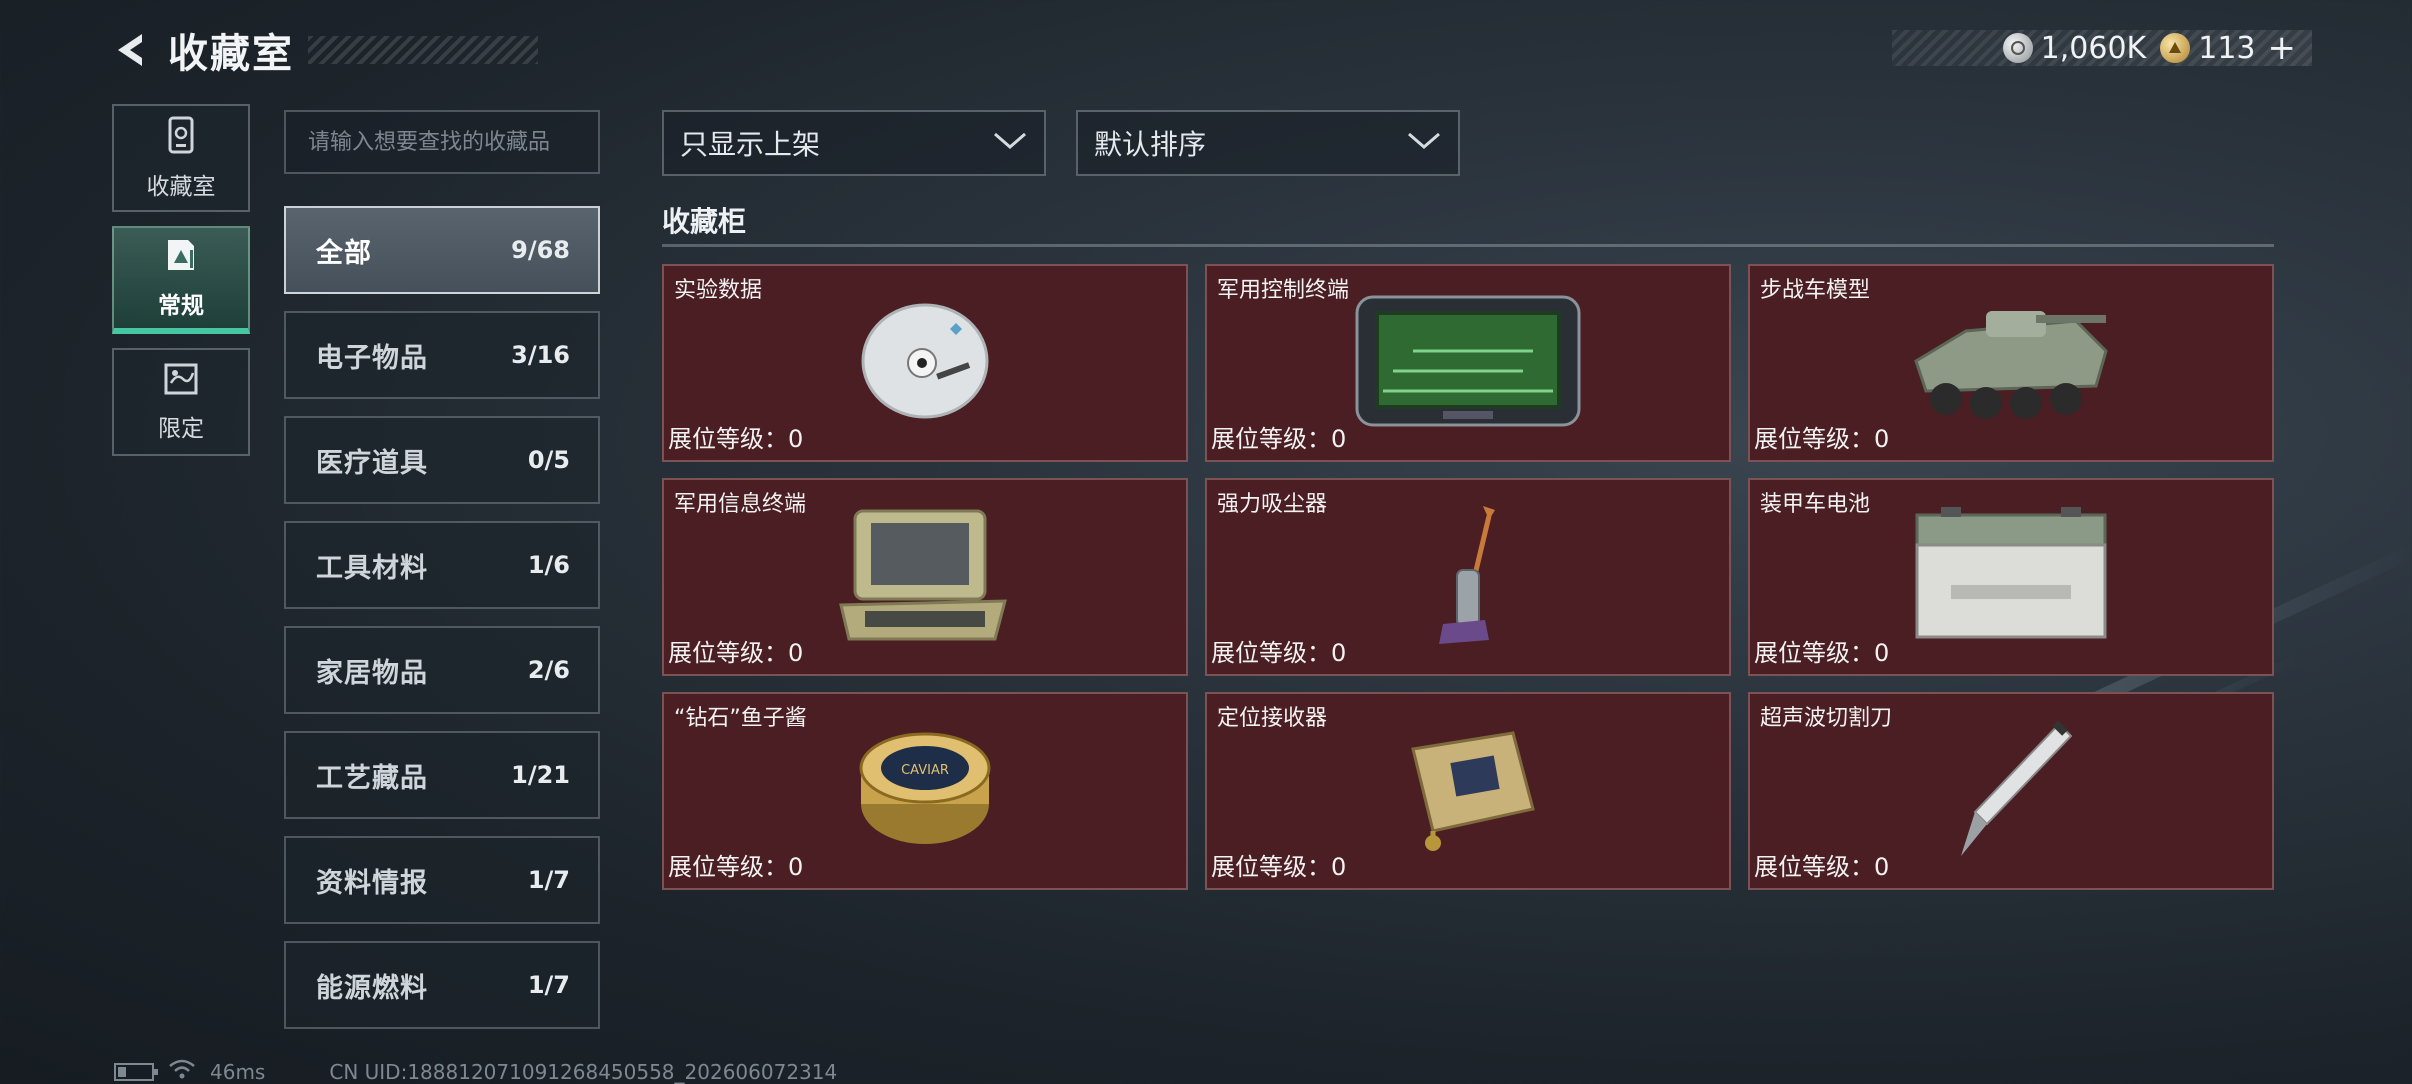 The image size is (2412, 1084). I want to click on cutter-knife-icon, so click(2011, 791).